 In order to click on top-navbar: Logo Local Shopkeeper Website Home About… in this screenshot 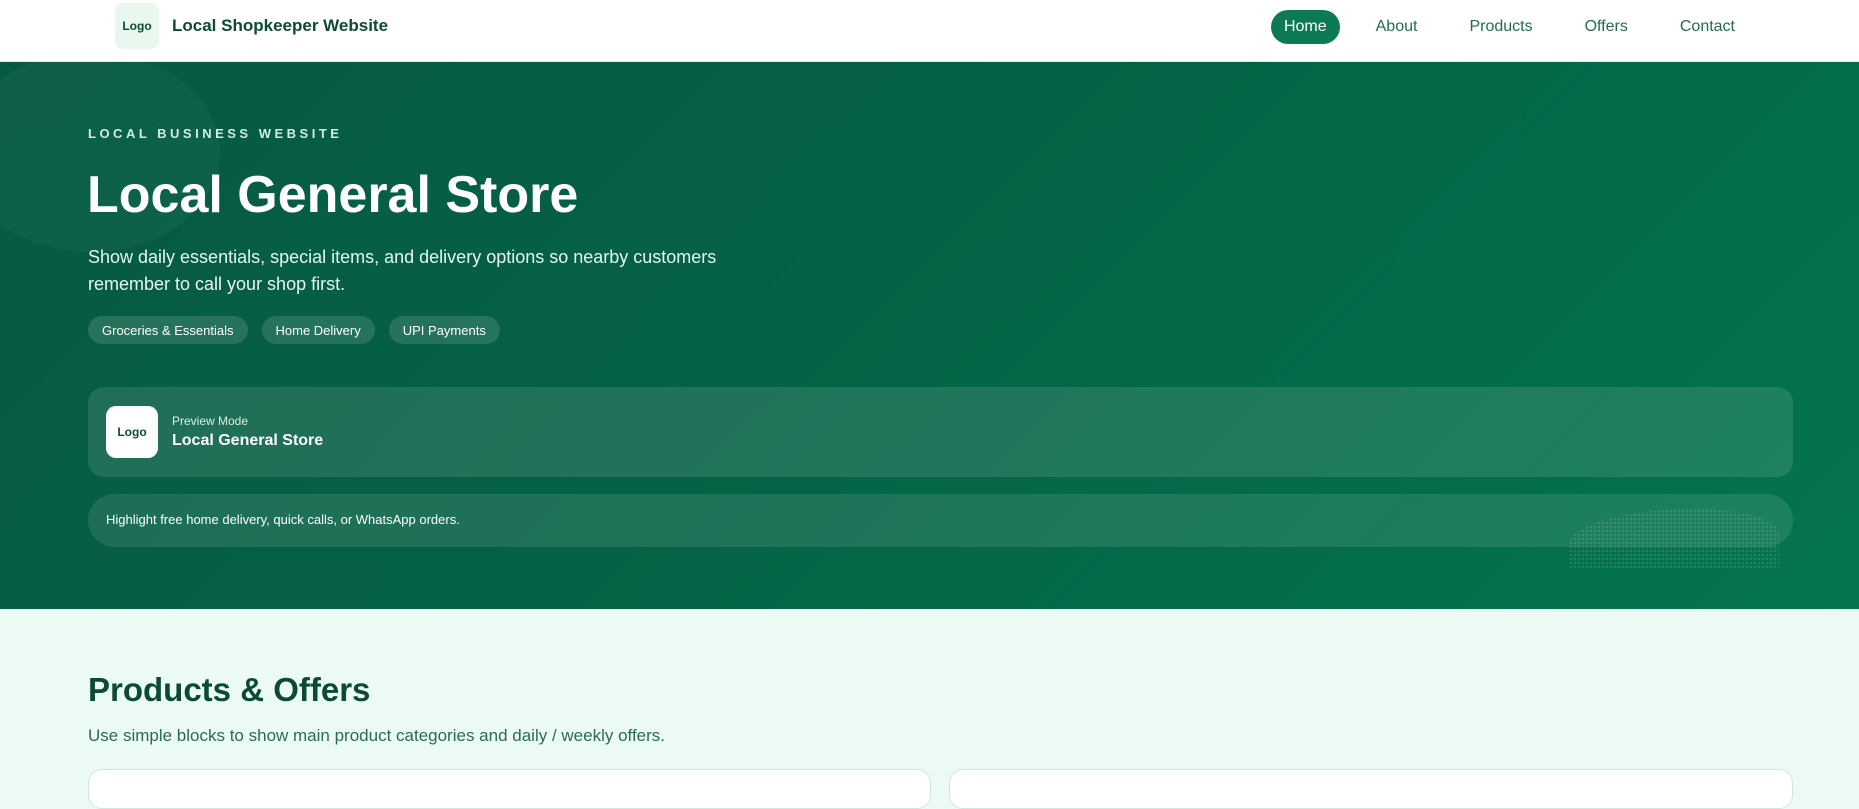, I will do `click(929, 31)`.